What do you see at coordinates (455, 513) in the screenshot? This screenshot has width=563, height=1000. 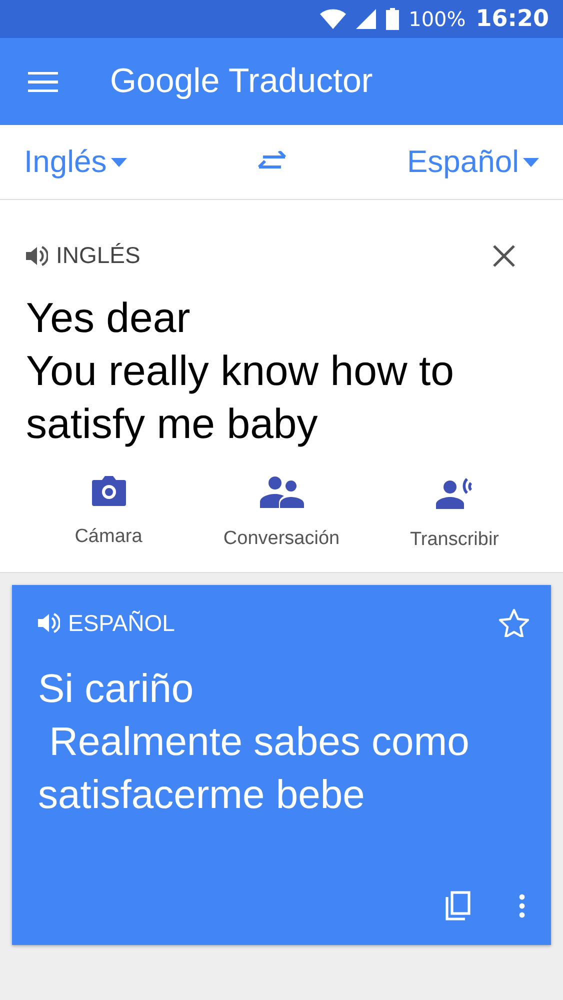 I see `tool-button: Transcribir` at bounding box center [455, 513].